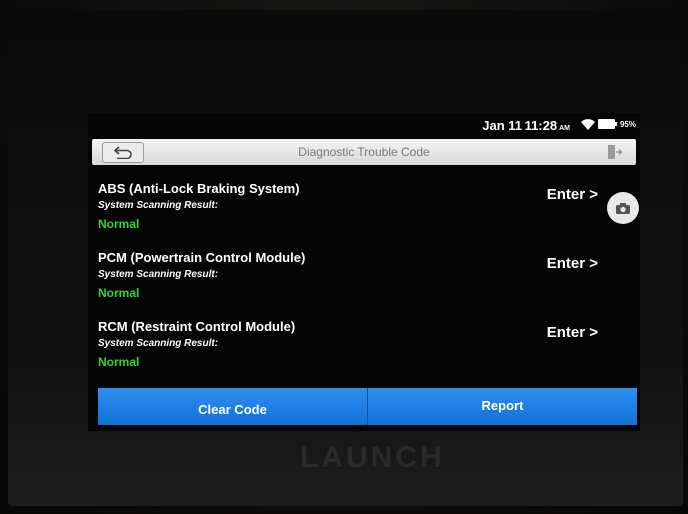 The width and height of the screenshot is (688, 514). I want to click on action-bar: Clear Code Report, so click(367, 406).